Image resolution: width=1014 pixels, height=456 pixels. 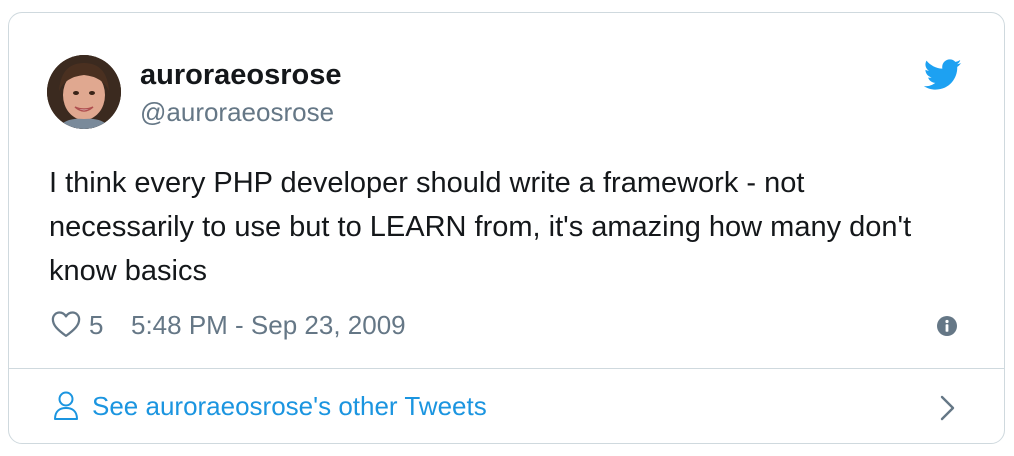 I want to click on info-icon, so click(x=947, y=326).